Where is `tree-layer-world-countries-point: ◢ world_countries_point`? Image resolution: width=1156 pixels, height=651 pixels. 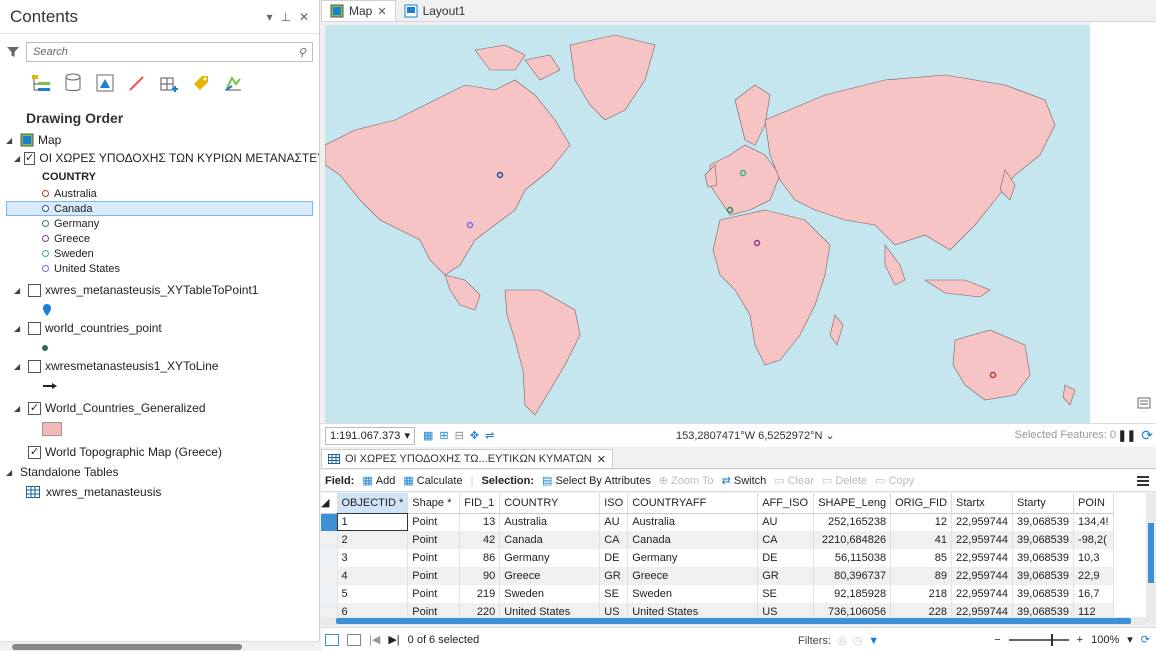
tree-layer-world-countries-point: ◢ world_countries_point is located at coordinates (162, 328).